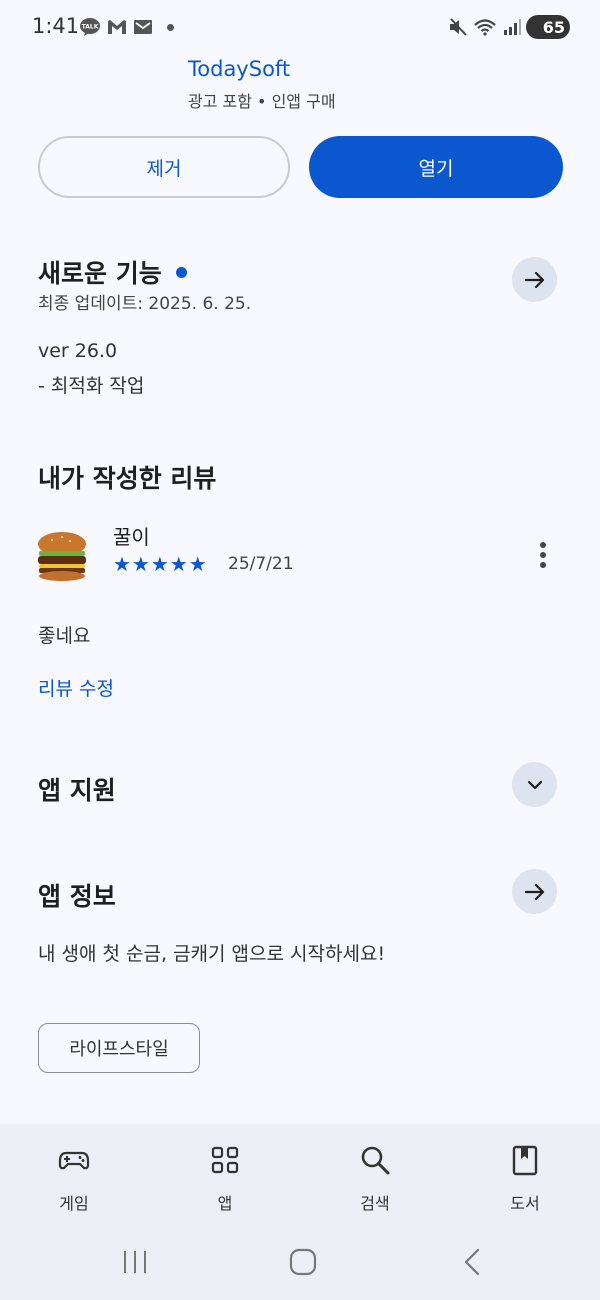 The height and width of the screenshot is (1300, 600). I want to click on gmail-icon, so click(117, 27).